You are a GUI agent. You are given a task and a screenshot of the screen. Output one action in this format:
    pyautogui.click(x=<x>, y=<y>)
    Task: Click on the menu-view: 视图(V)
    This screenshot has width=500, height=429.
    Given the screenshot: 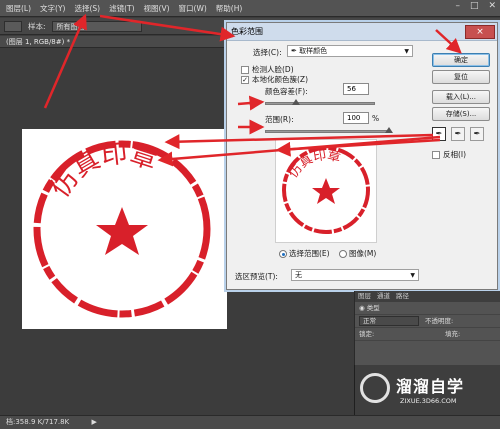 What is the action you would take?
    pyautogui.click(x=157, y=8)
    